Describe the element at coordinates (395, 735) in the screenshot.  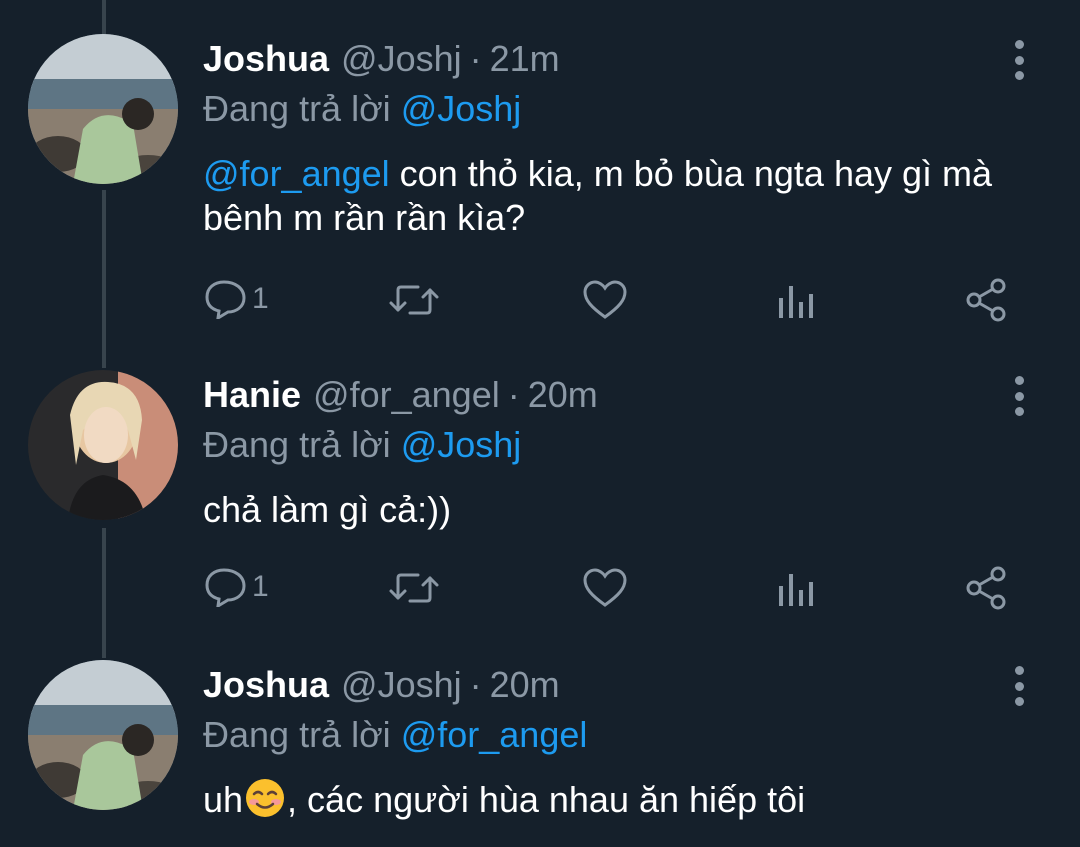
I see `replying-to: Đang trả lời @for_angel` at that location.